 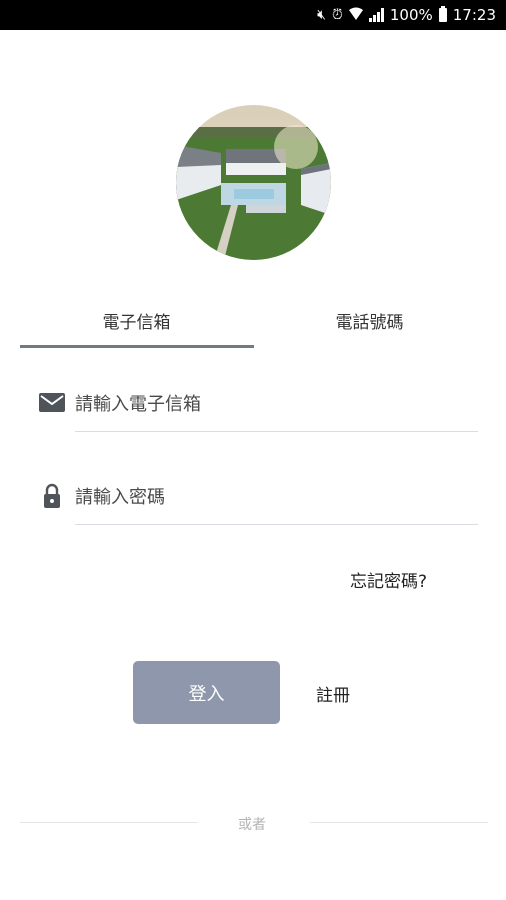 I want to click on tab-email: 電子信箱, so click(x=136, y=320).